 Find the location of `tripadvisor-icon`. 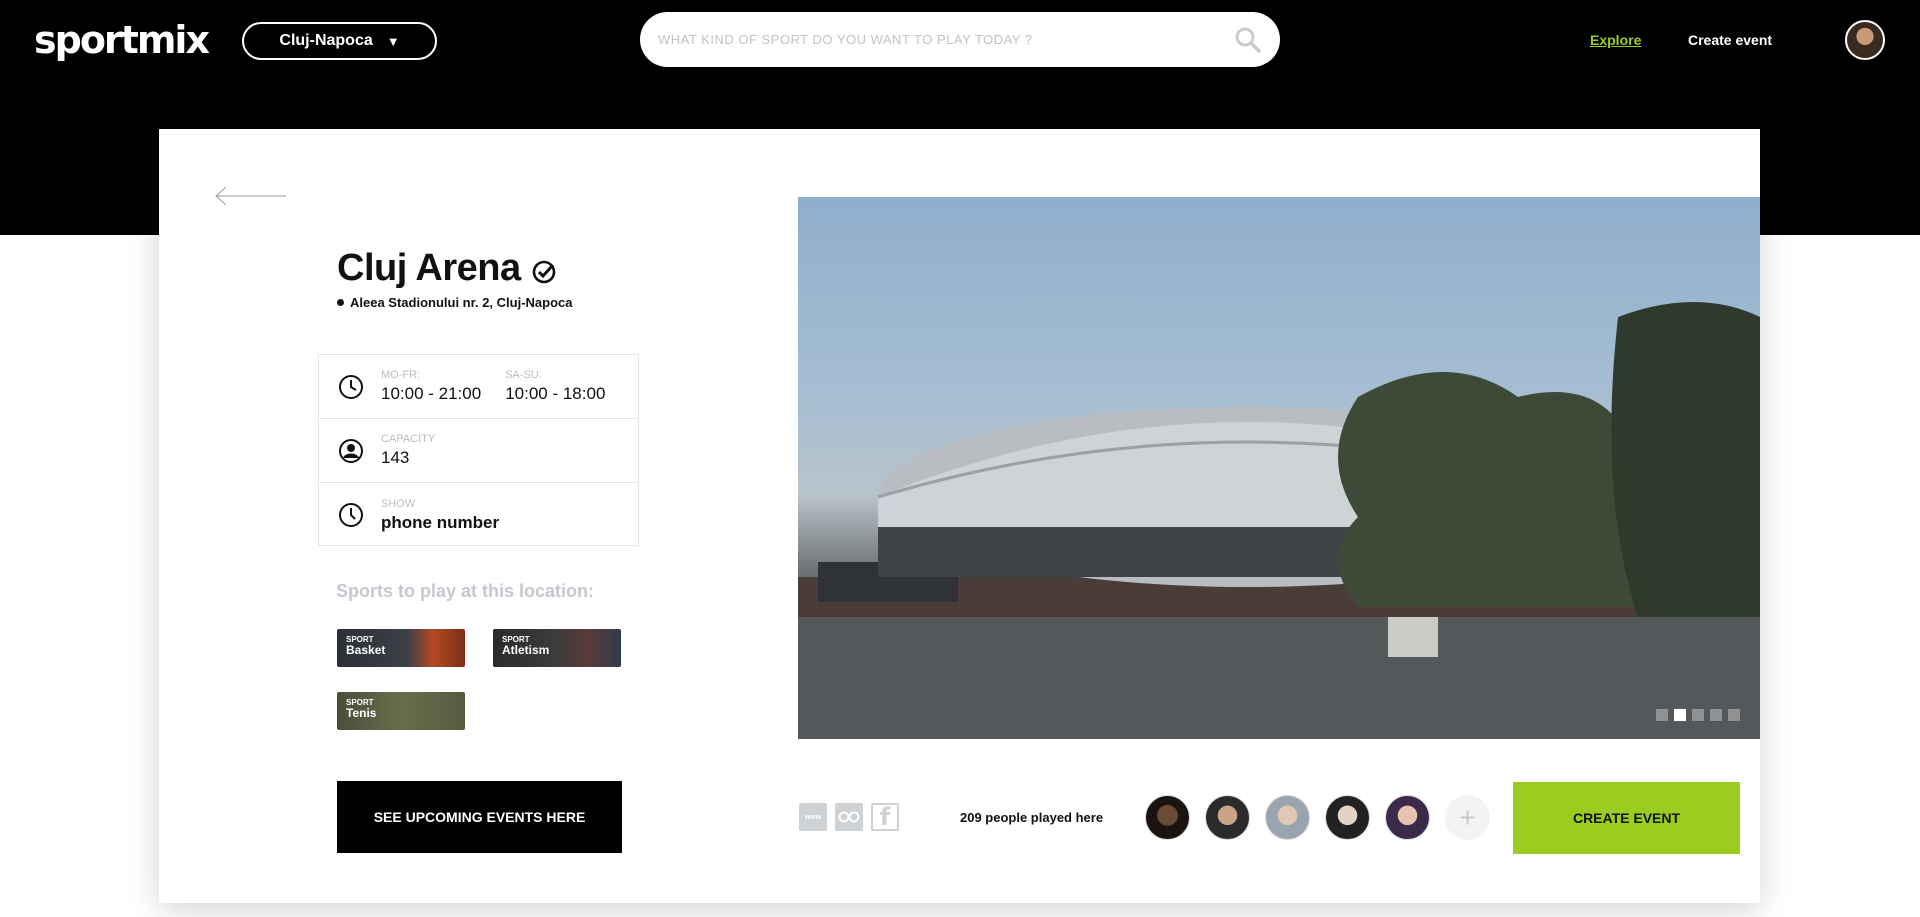

tripadvisor-icon is located at coordinates (849, 817).